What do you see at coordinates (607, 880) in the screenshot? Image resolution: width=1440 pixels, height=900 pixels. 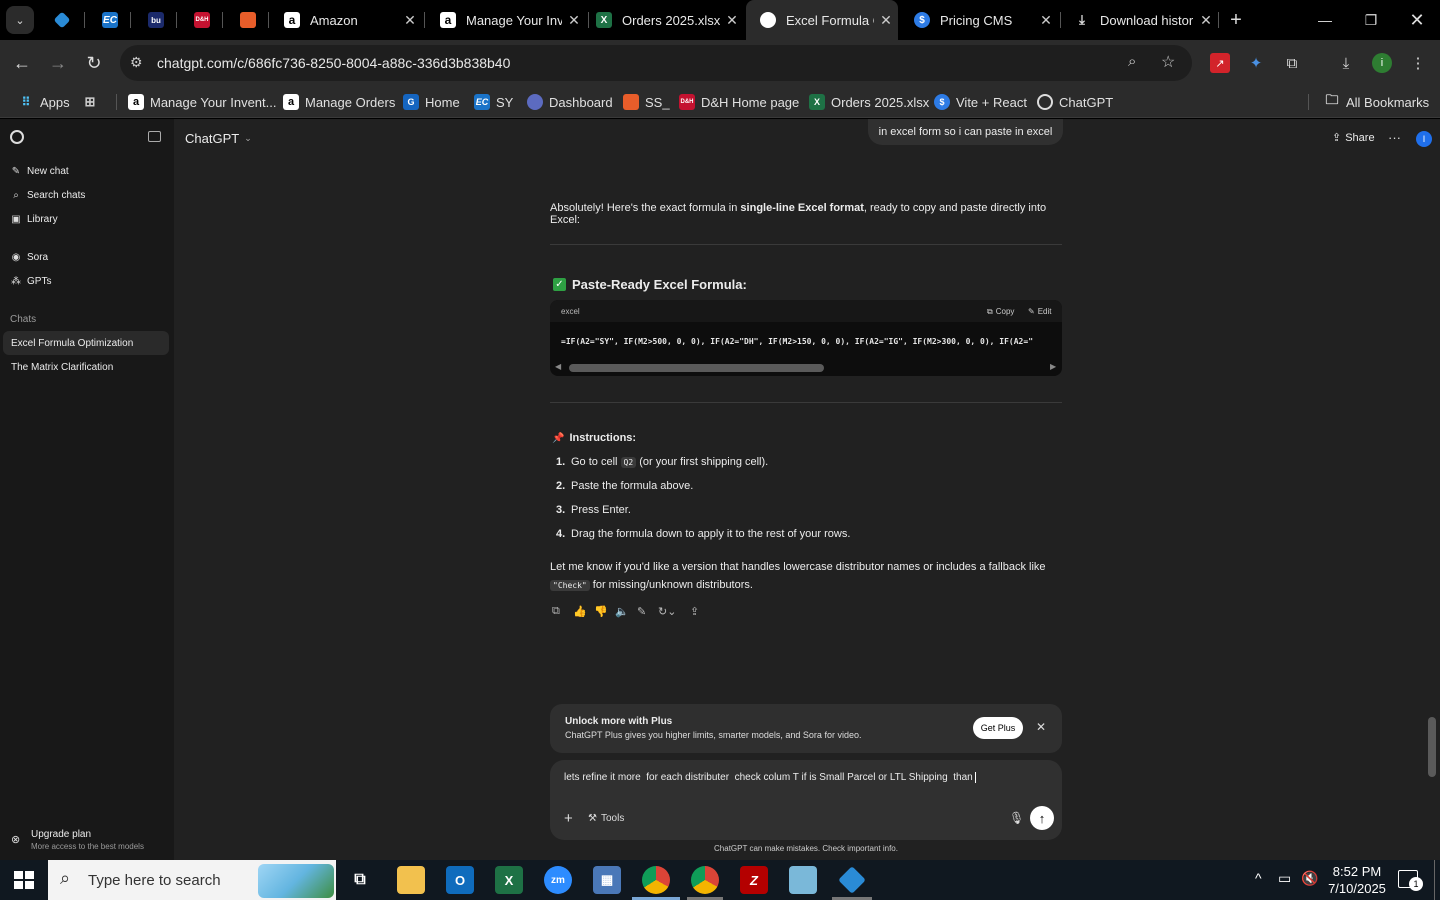 I see `calculator-icon: ▦` at bounding box center [607, 880].